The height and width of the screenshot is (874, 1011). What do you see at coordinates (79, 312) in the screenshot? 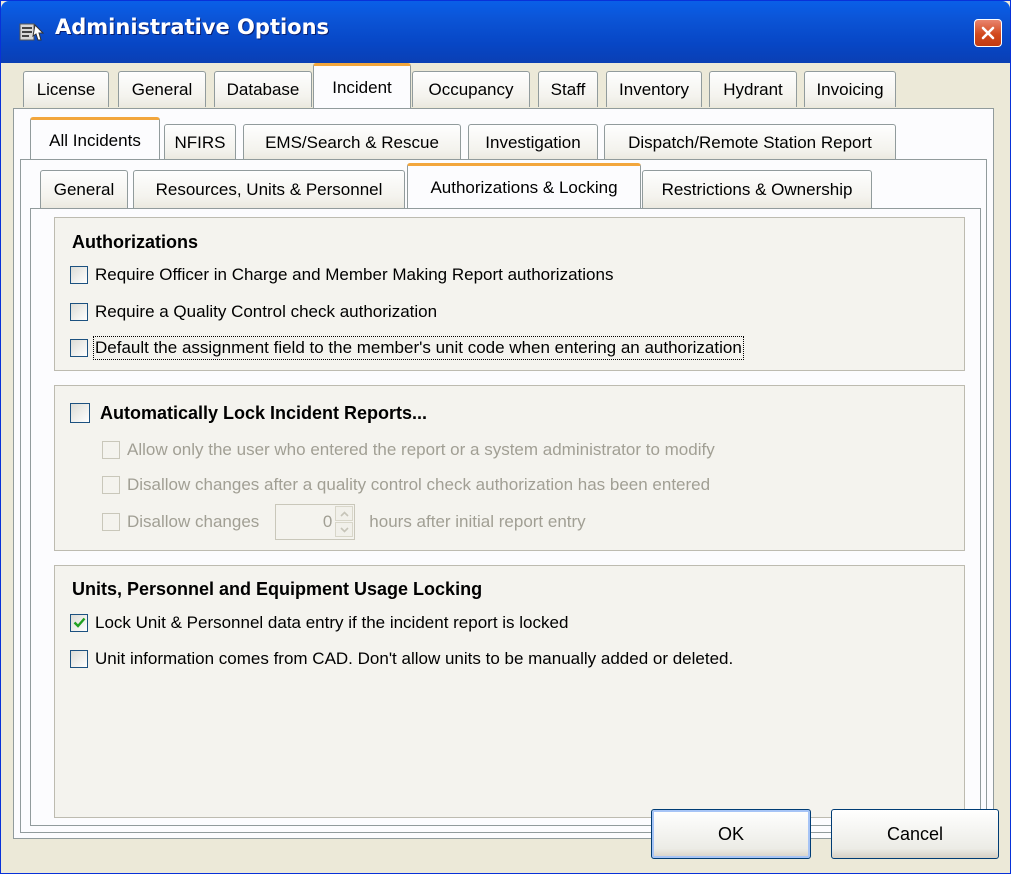
I see `require-qc-authorization-checkbox` at bounding box center [79, 312].